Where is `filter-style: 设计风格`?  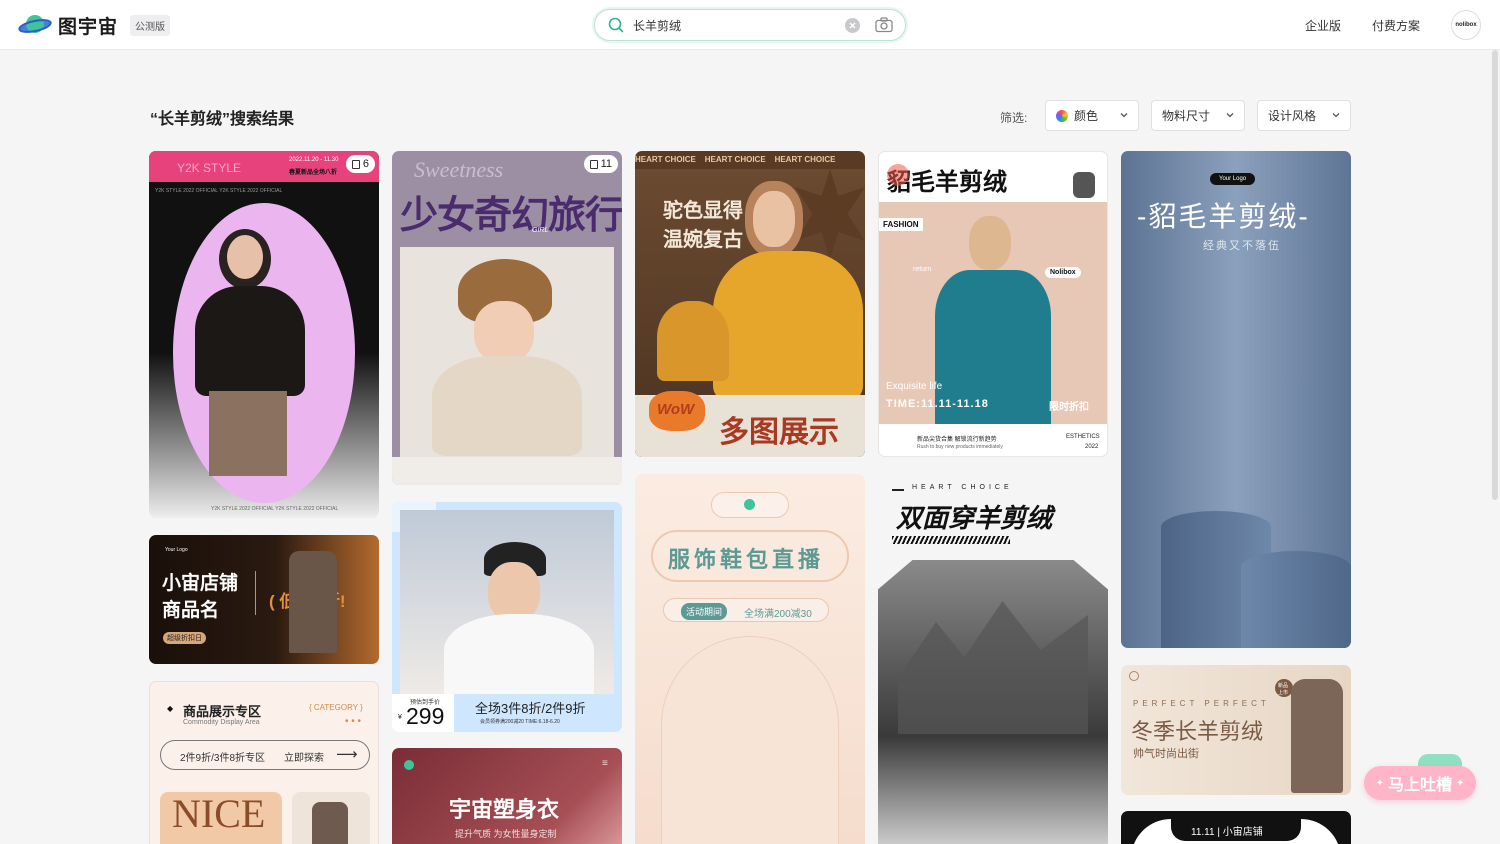
filter-style: 设计风格 is located at coordinates (1304, 115).